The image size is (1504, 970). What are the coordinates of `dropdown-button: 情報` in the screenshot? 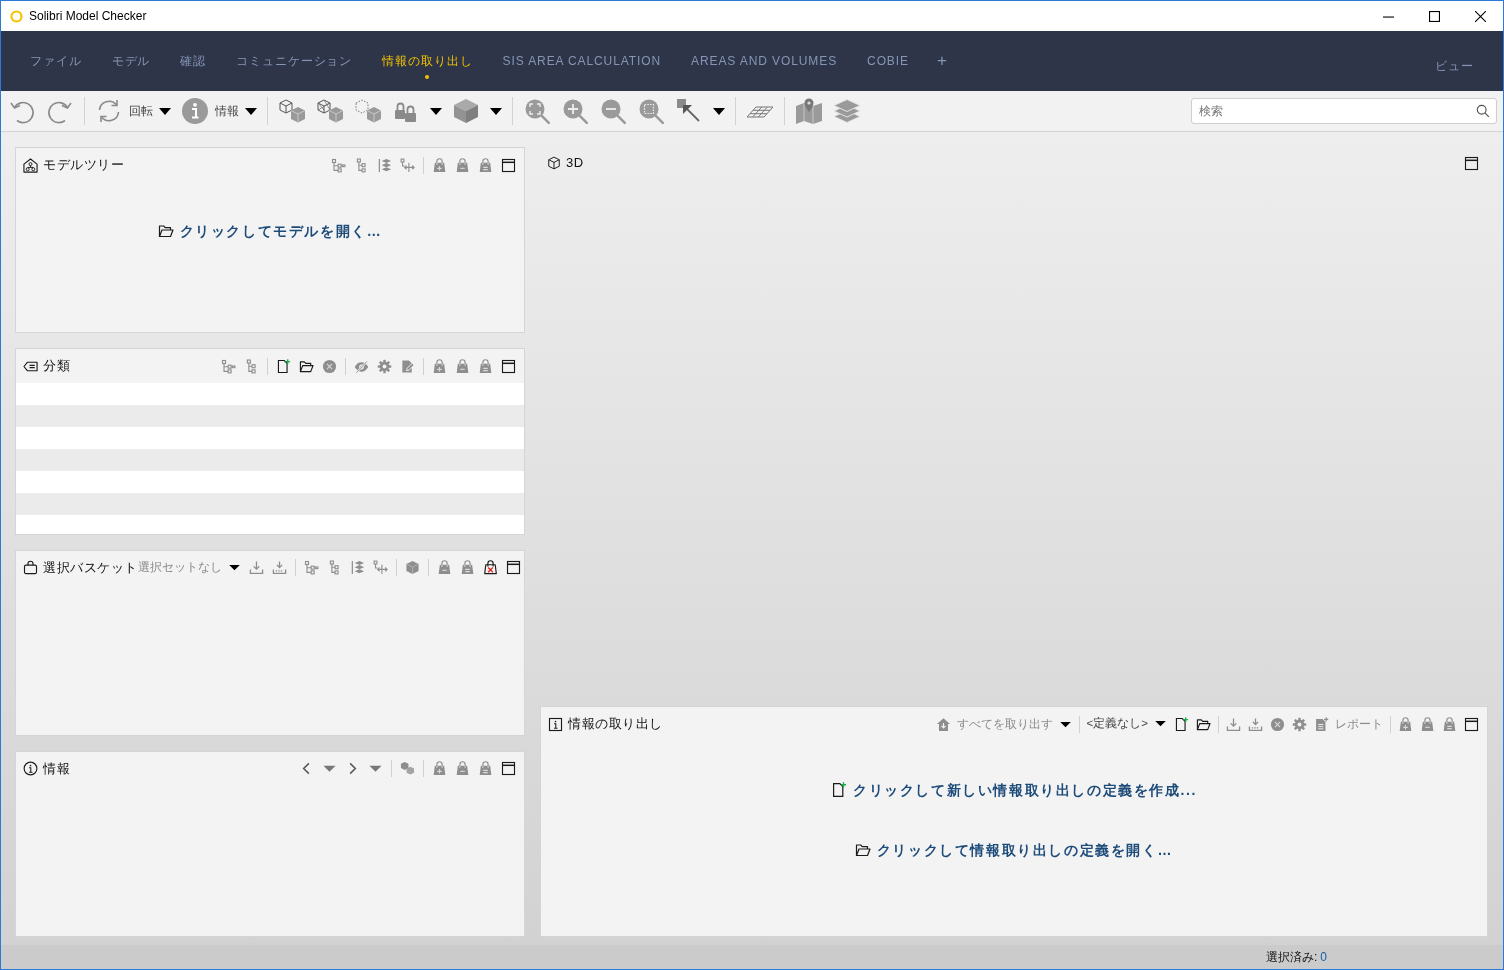 It's located at (219, 111).